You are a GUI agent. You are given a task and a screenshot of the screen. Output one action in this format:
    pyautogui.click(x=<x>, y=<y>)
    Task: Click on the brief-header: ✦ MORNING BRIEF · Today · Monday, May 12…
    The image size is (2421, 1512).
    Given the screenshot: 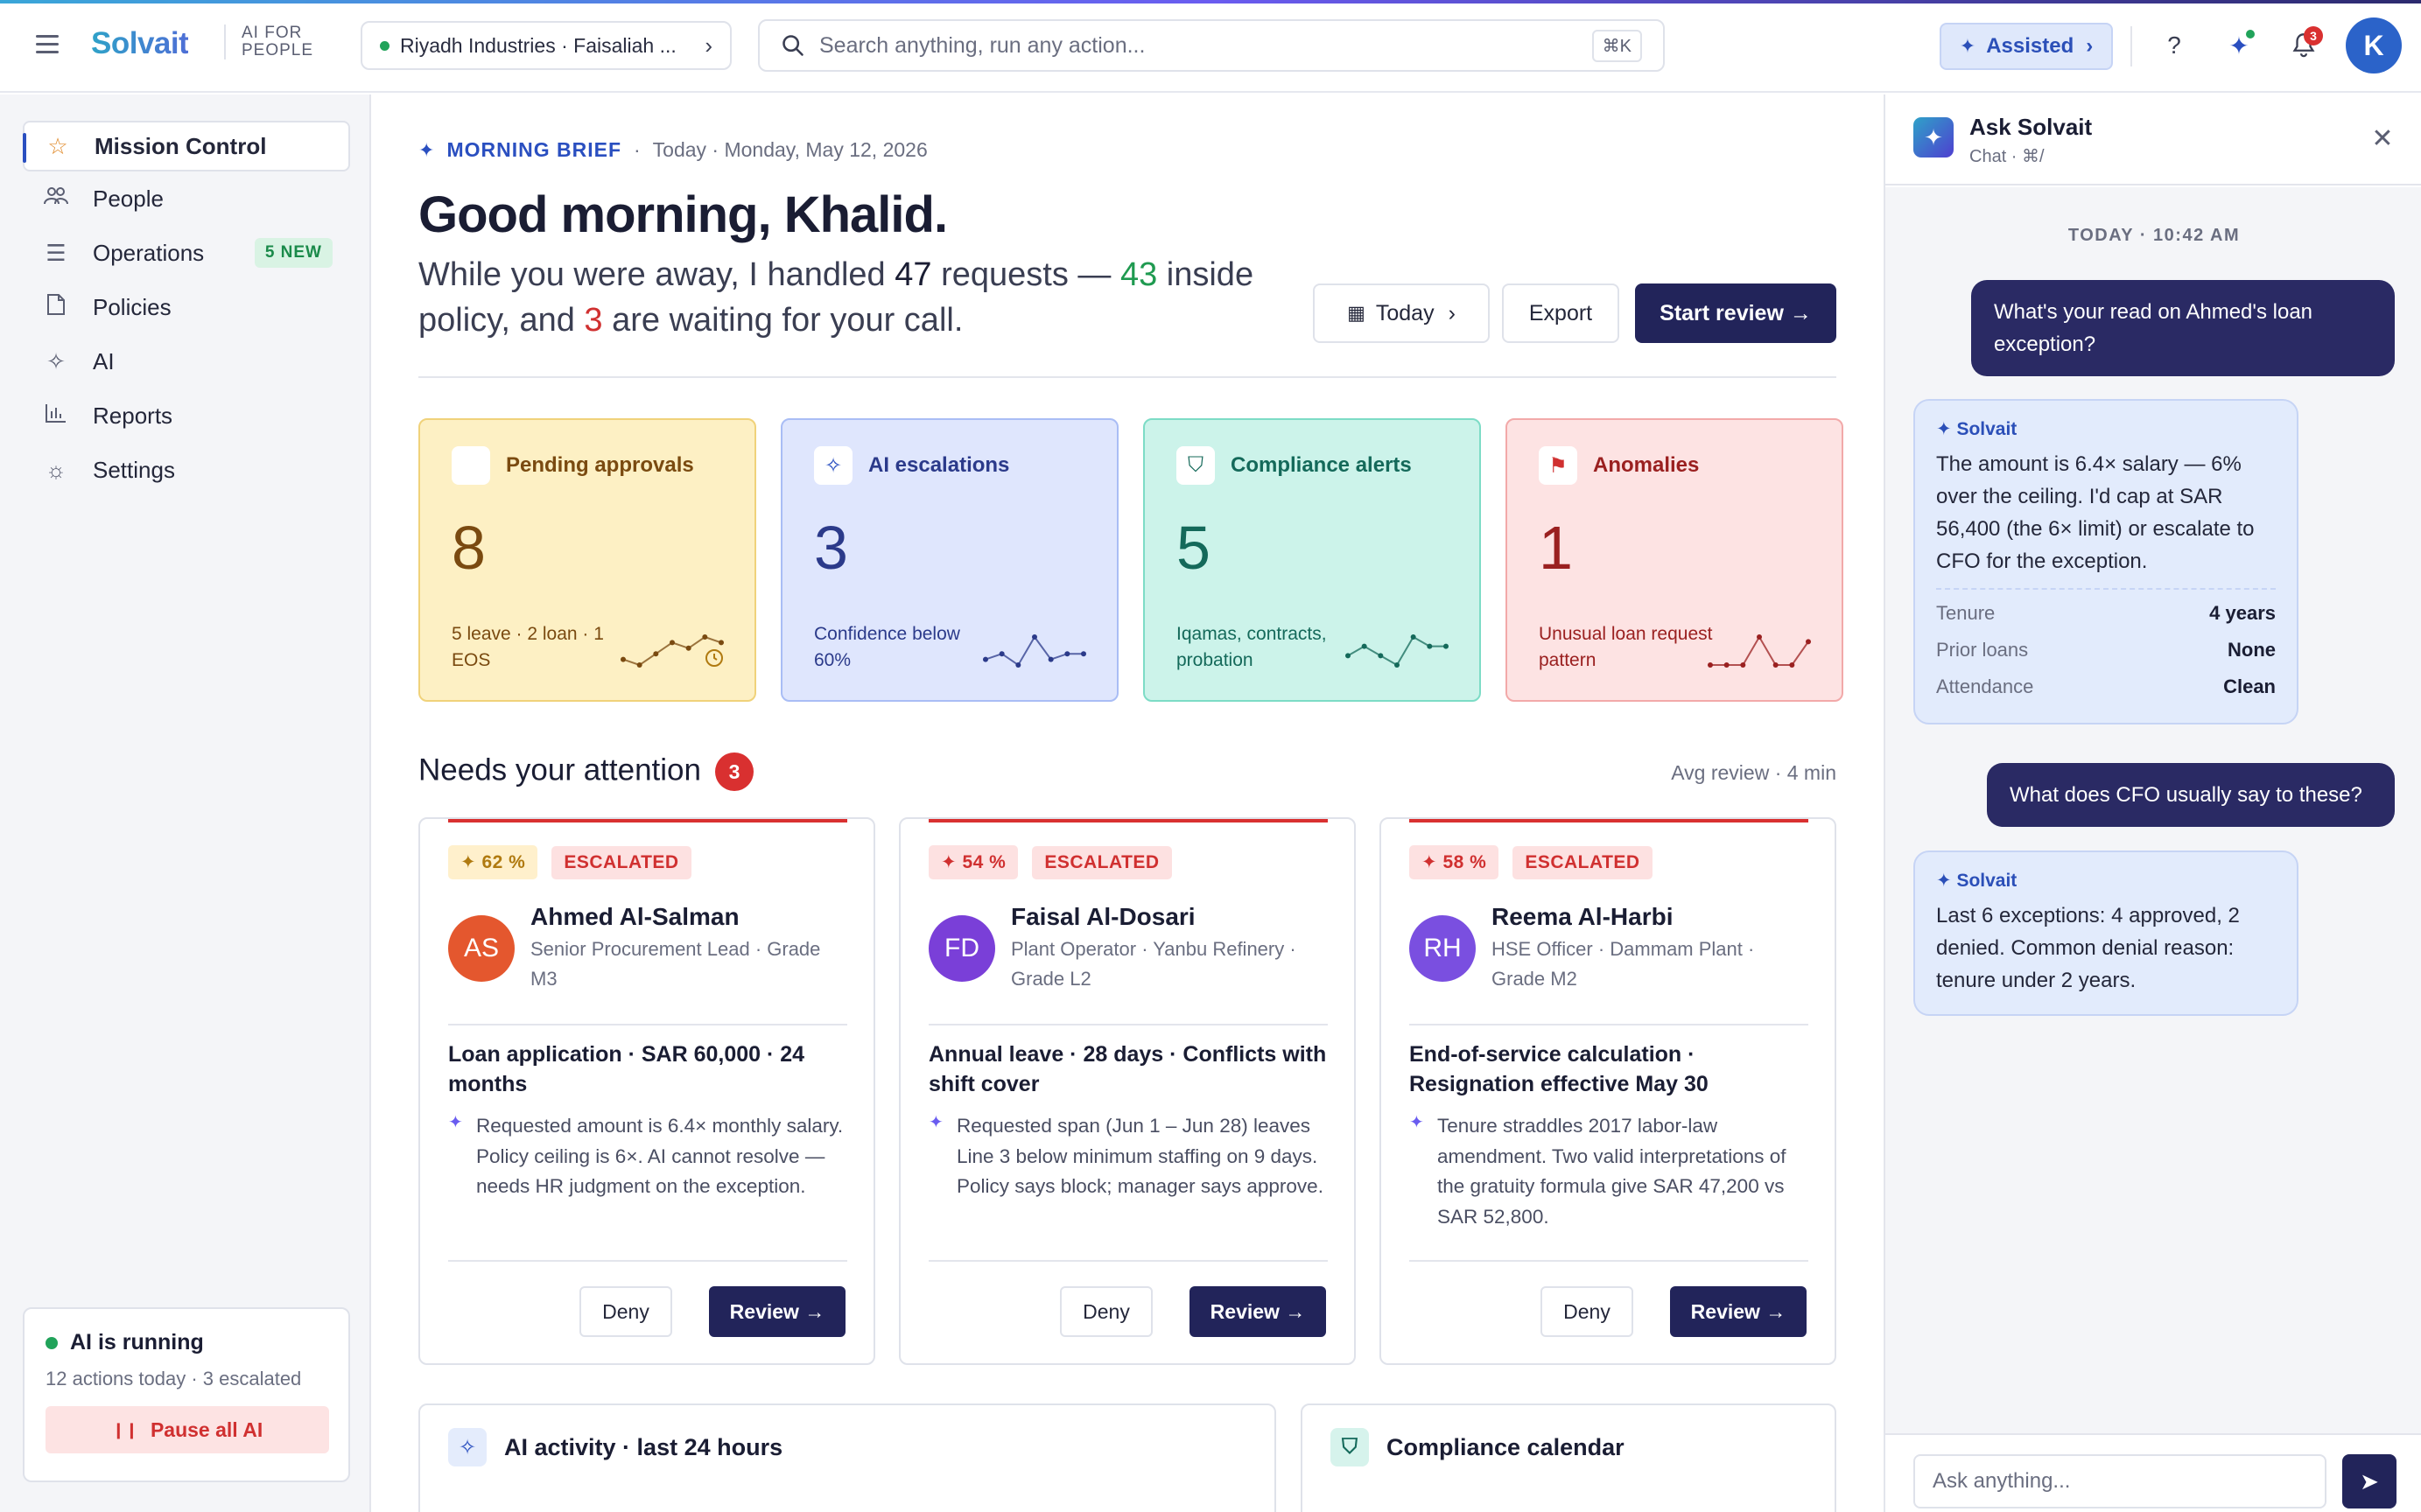 What is the action you would take?
    pyautogui.click(x=673, y=150)
    